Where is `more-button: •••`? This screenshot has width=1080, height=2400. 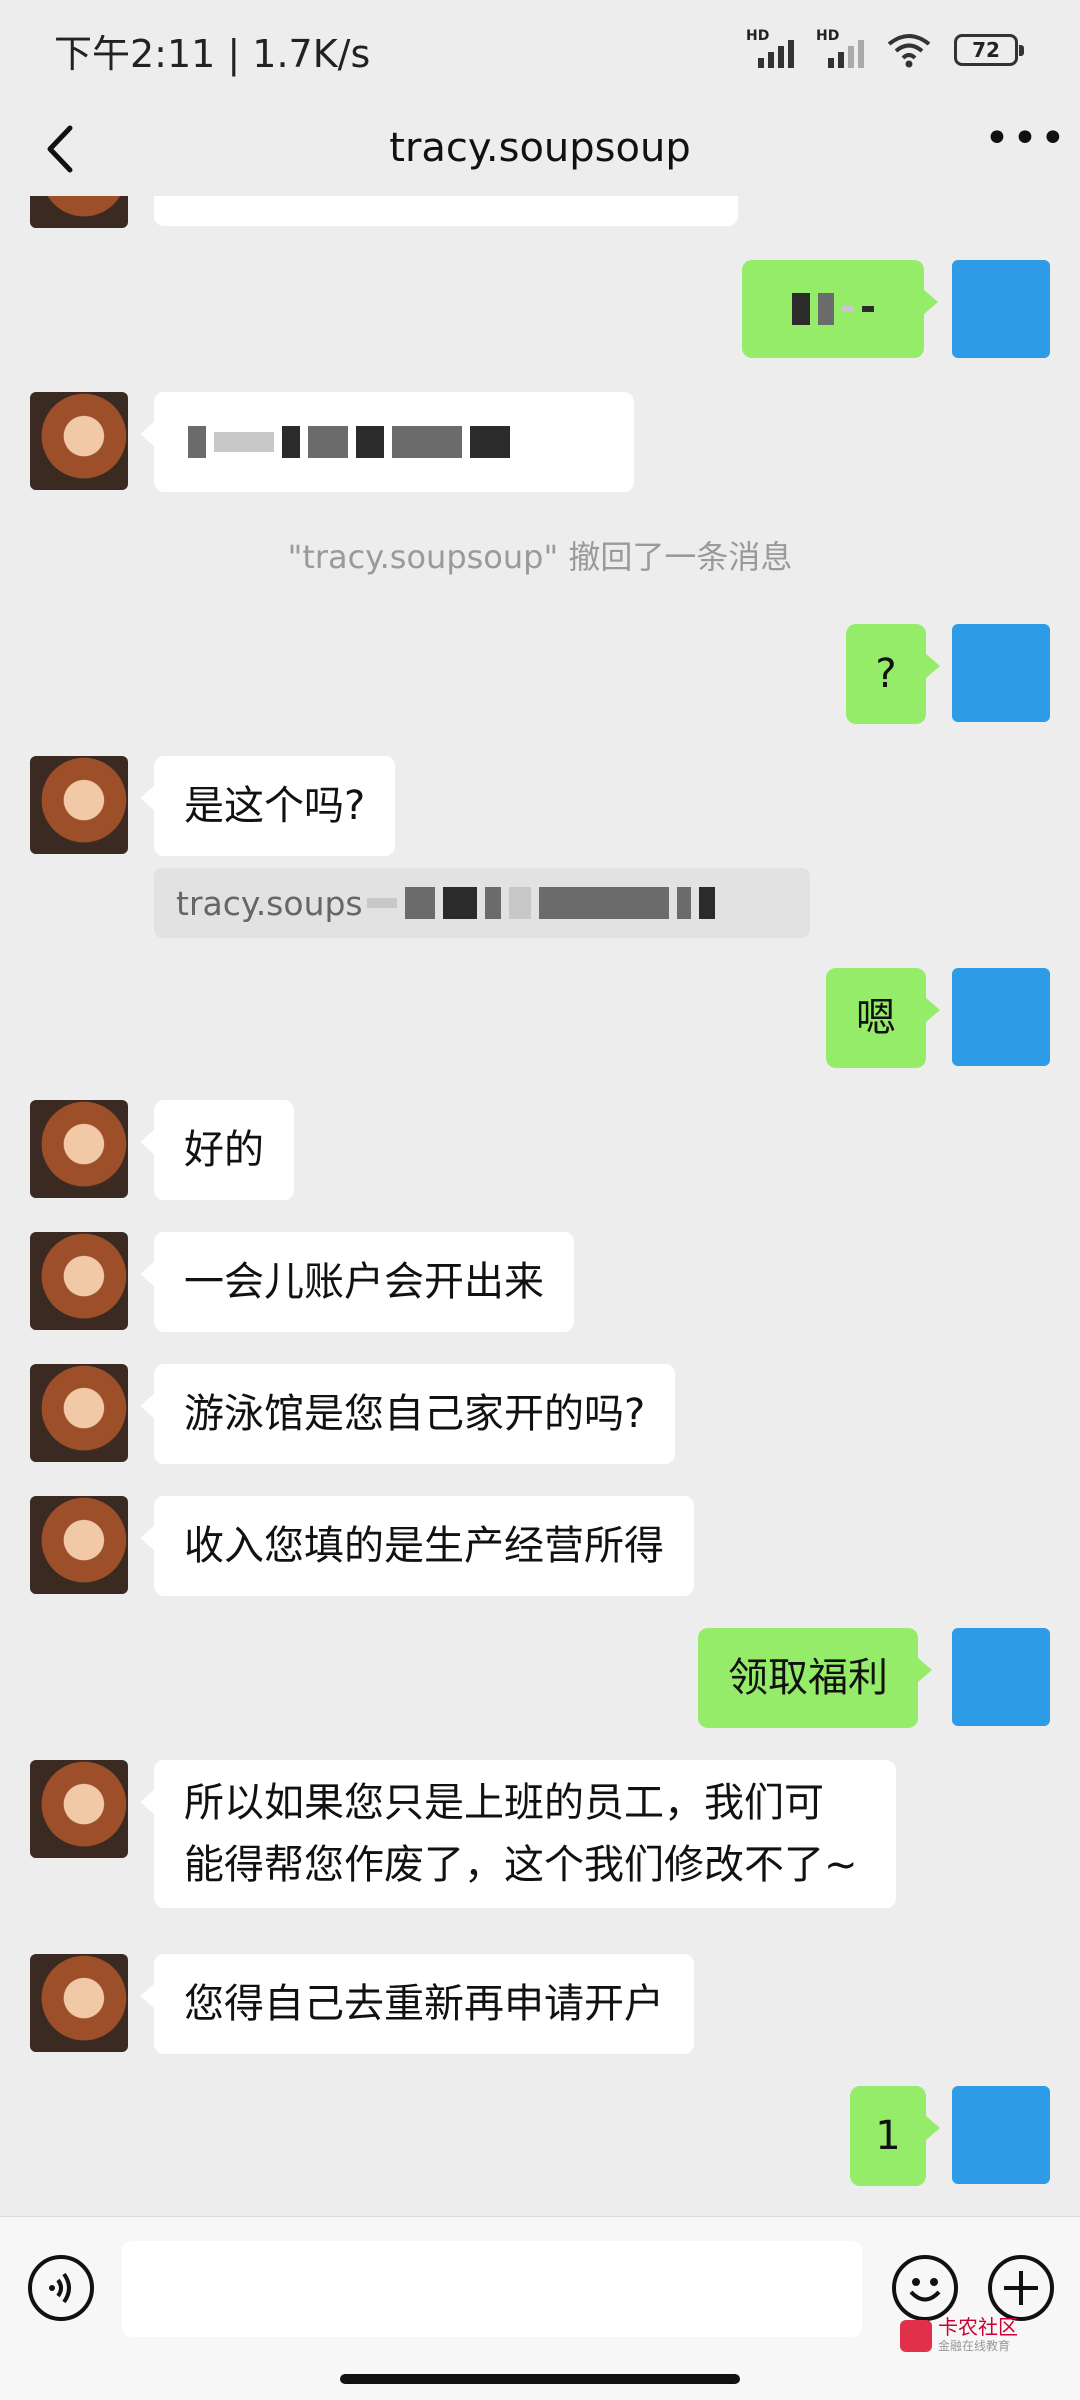
more-button: ••• is located at coordinates (1025, 145).